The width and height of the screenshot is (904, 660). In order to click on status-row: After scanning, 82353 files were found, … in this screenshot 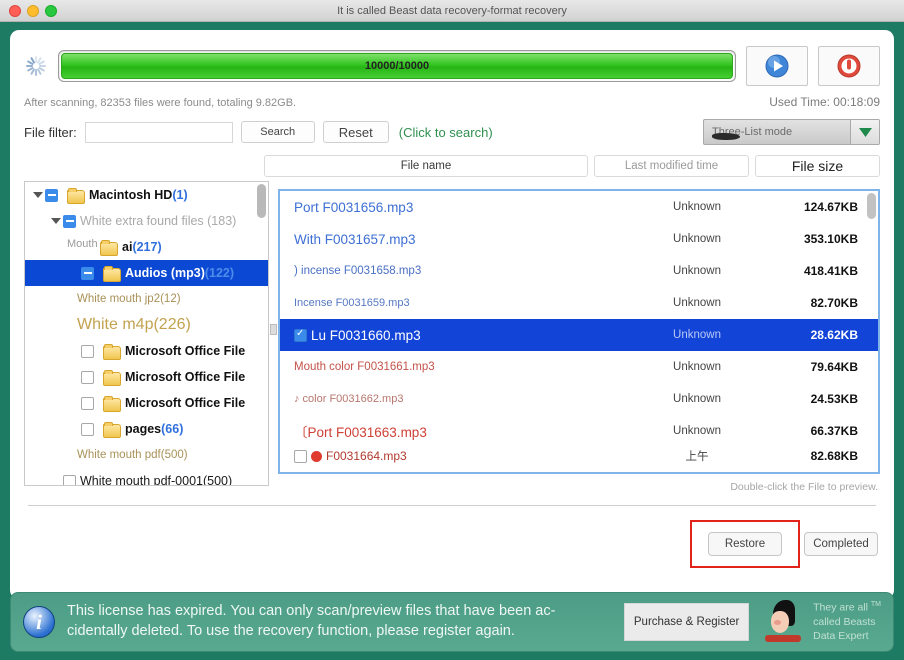, I will do `click(452, 97)`.